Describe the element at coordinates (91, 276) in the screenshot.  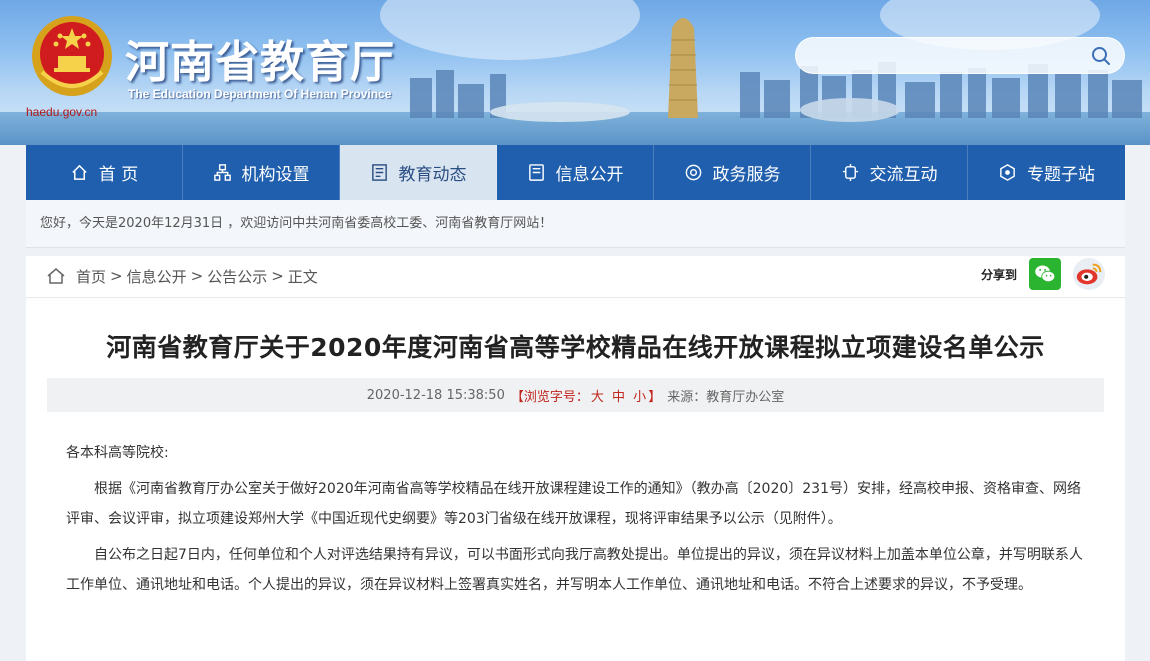
I see `breadcrumb-home: 首页` at that location.